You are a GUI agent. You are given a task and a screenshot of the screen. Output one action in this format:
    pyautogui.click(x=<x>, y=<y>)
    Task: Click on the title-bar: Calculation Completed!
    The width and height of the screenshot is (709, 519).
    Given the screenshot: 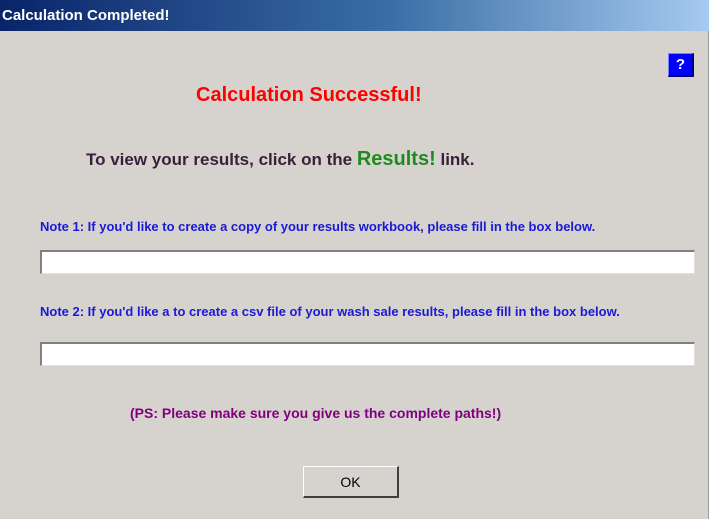 What is the action you would take?
    pyautogui.click(x=354, y=15)
    